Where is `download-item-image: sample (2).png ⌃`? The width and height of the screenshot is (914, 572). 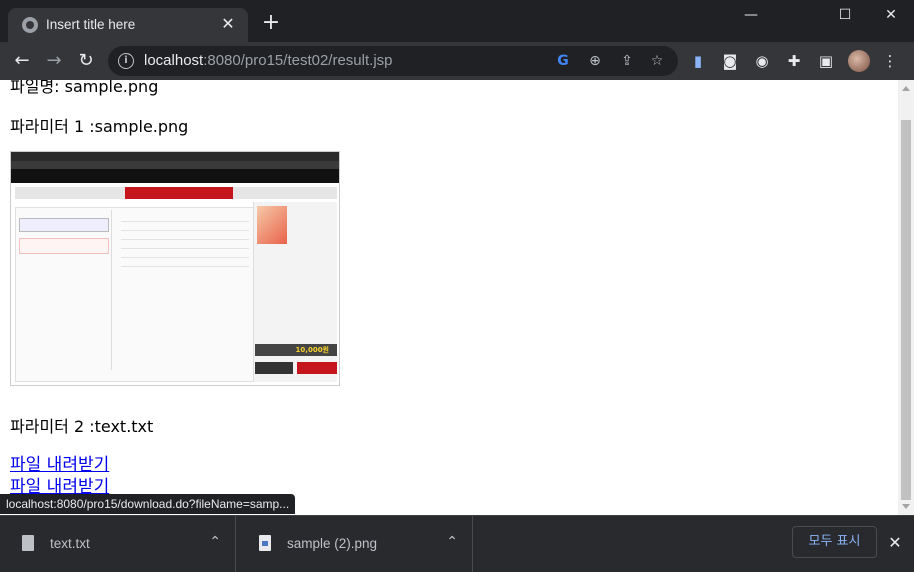 download-item-image: sample (2).png ⌃ is located at coordinates (355, 544).